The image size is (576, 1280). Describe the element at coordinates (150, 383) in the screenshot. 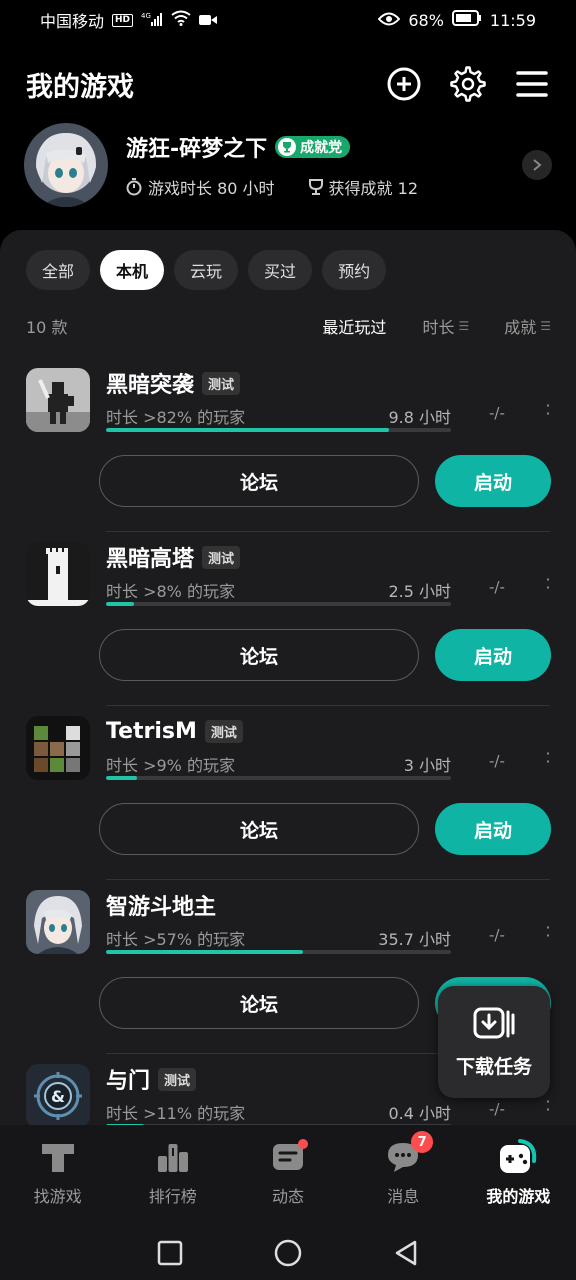

I see `game-name: 黑暗突袭` at that location.